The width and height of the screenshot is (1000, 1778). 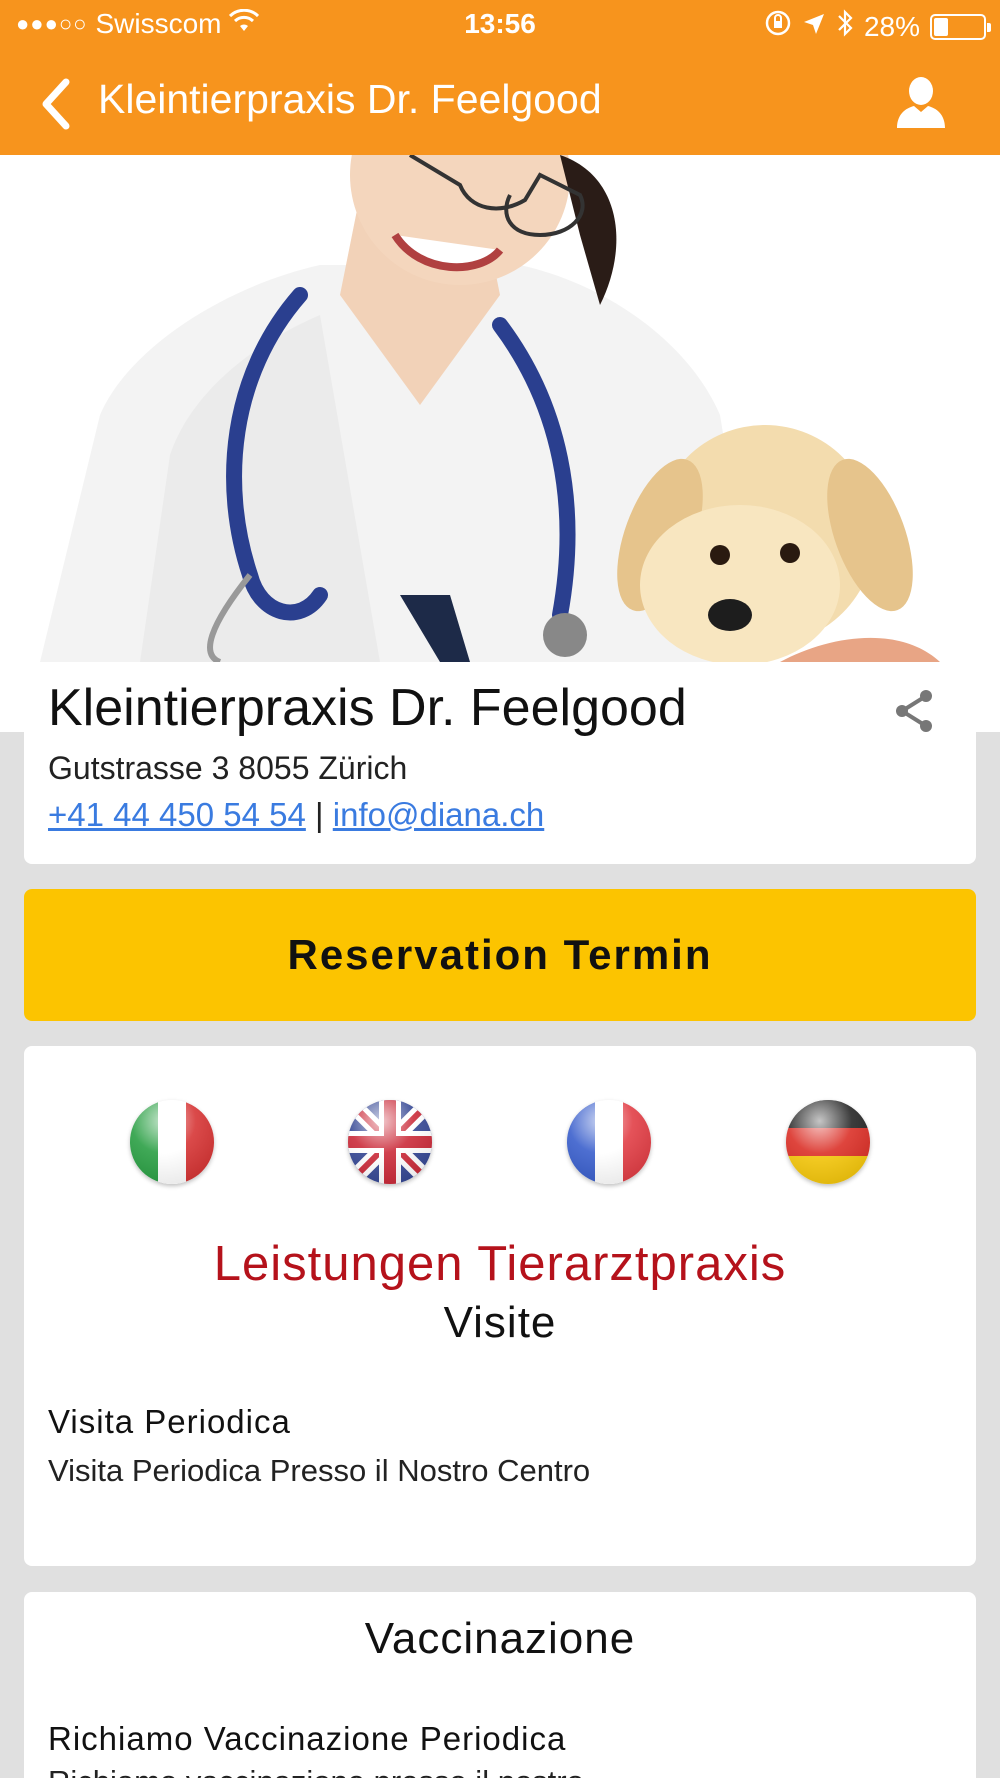 I want to click on service-item-title: Visita Periodica, so click(x=169, y=1421).